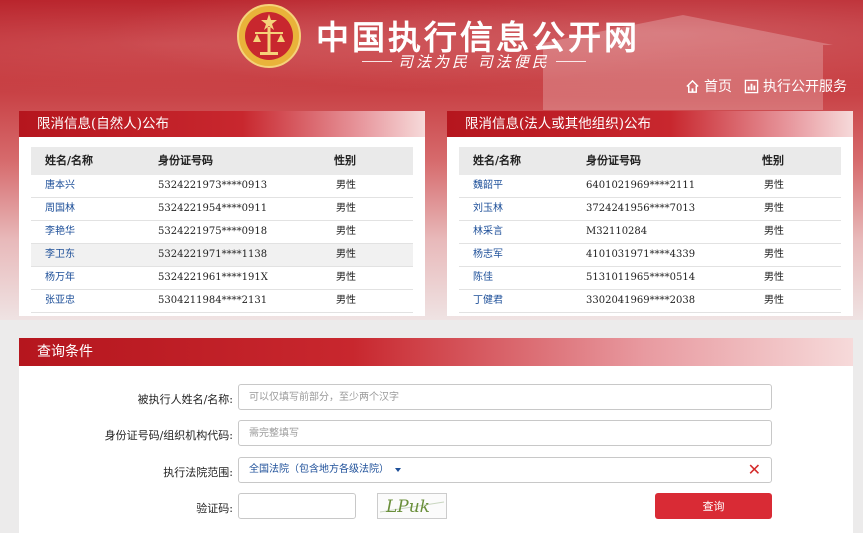 Image resolution: width=863 pixels, height=533 pixels. I want to click on captcha-text: LPuk, so click(407, 507).